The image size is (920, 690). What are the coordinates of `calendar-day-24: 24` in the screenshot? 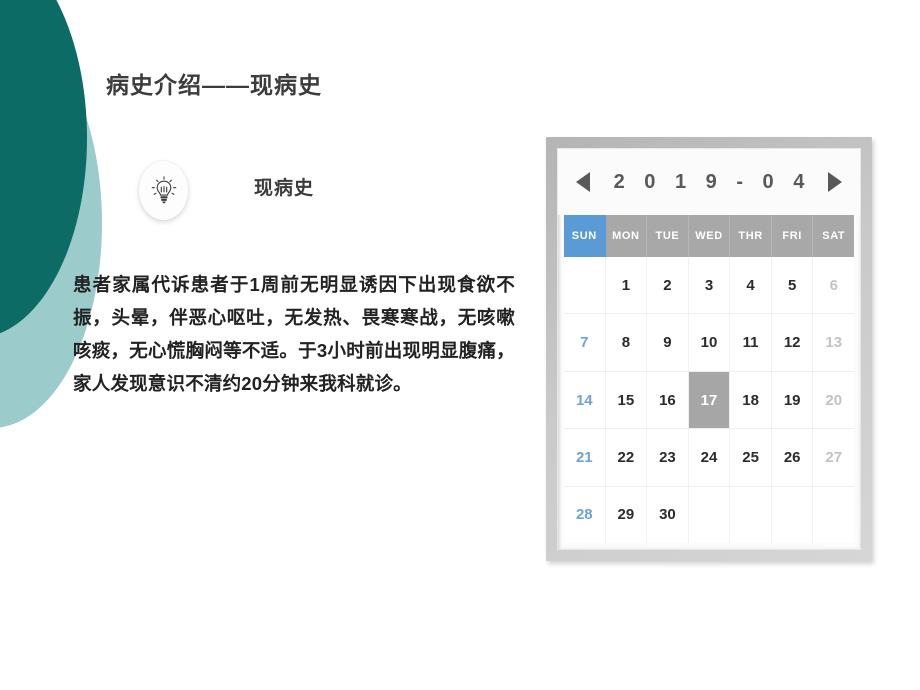 It's located at (709, 457).